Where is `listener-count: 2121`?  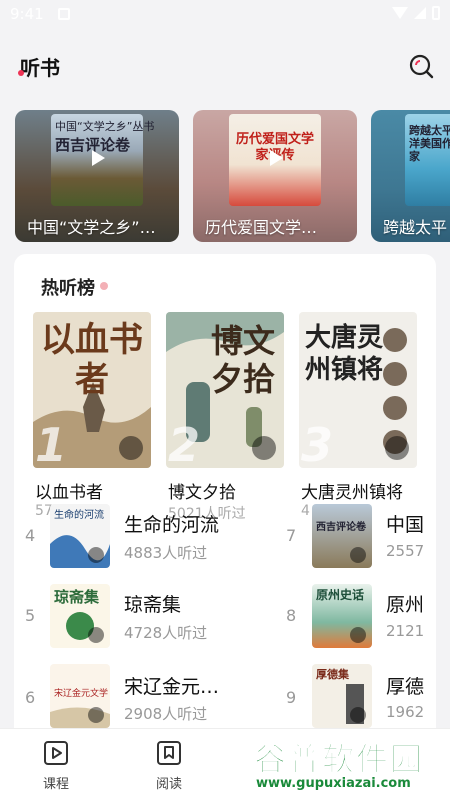 listener-count: 2121 is located at coordinates (405, 631).